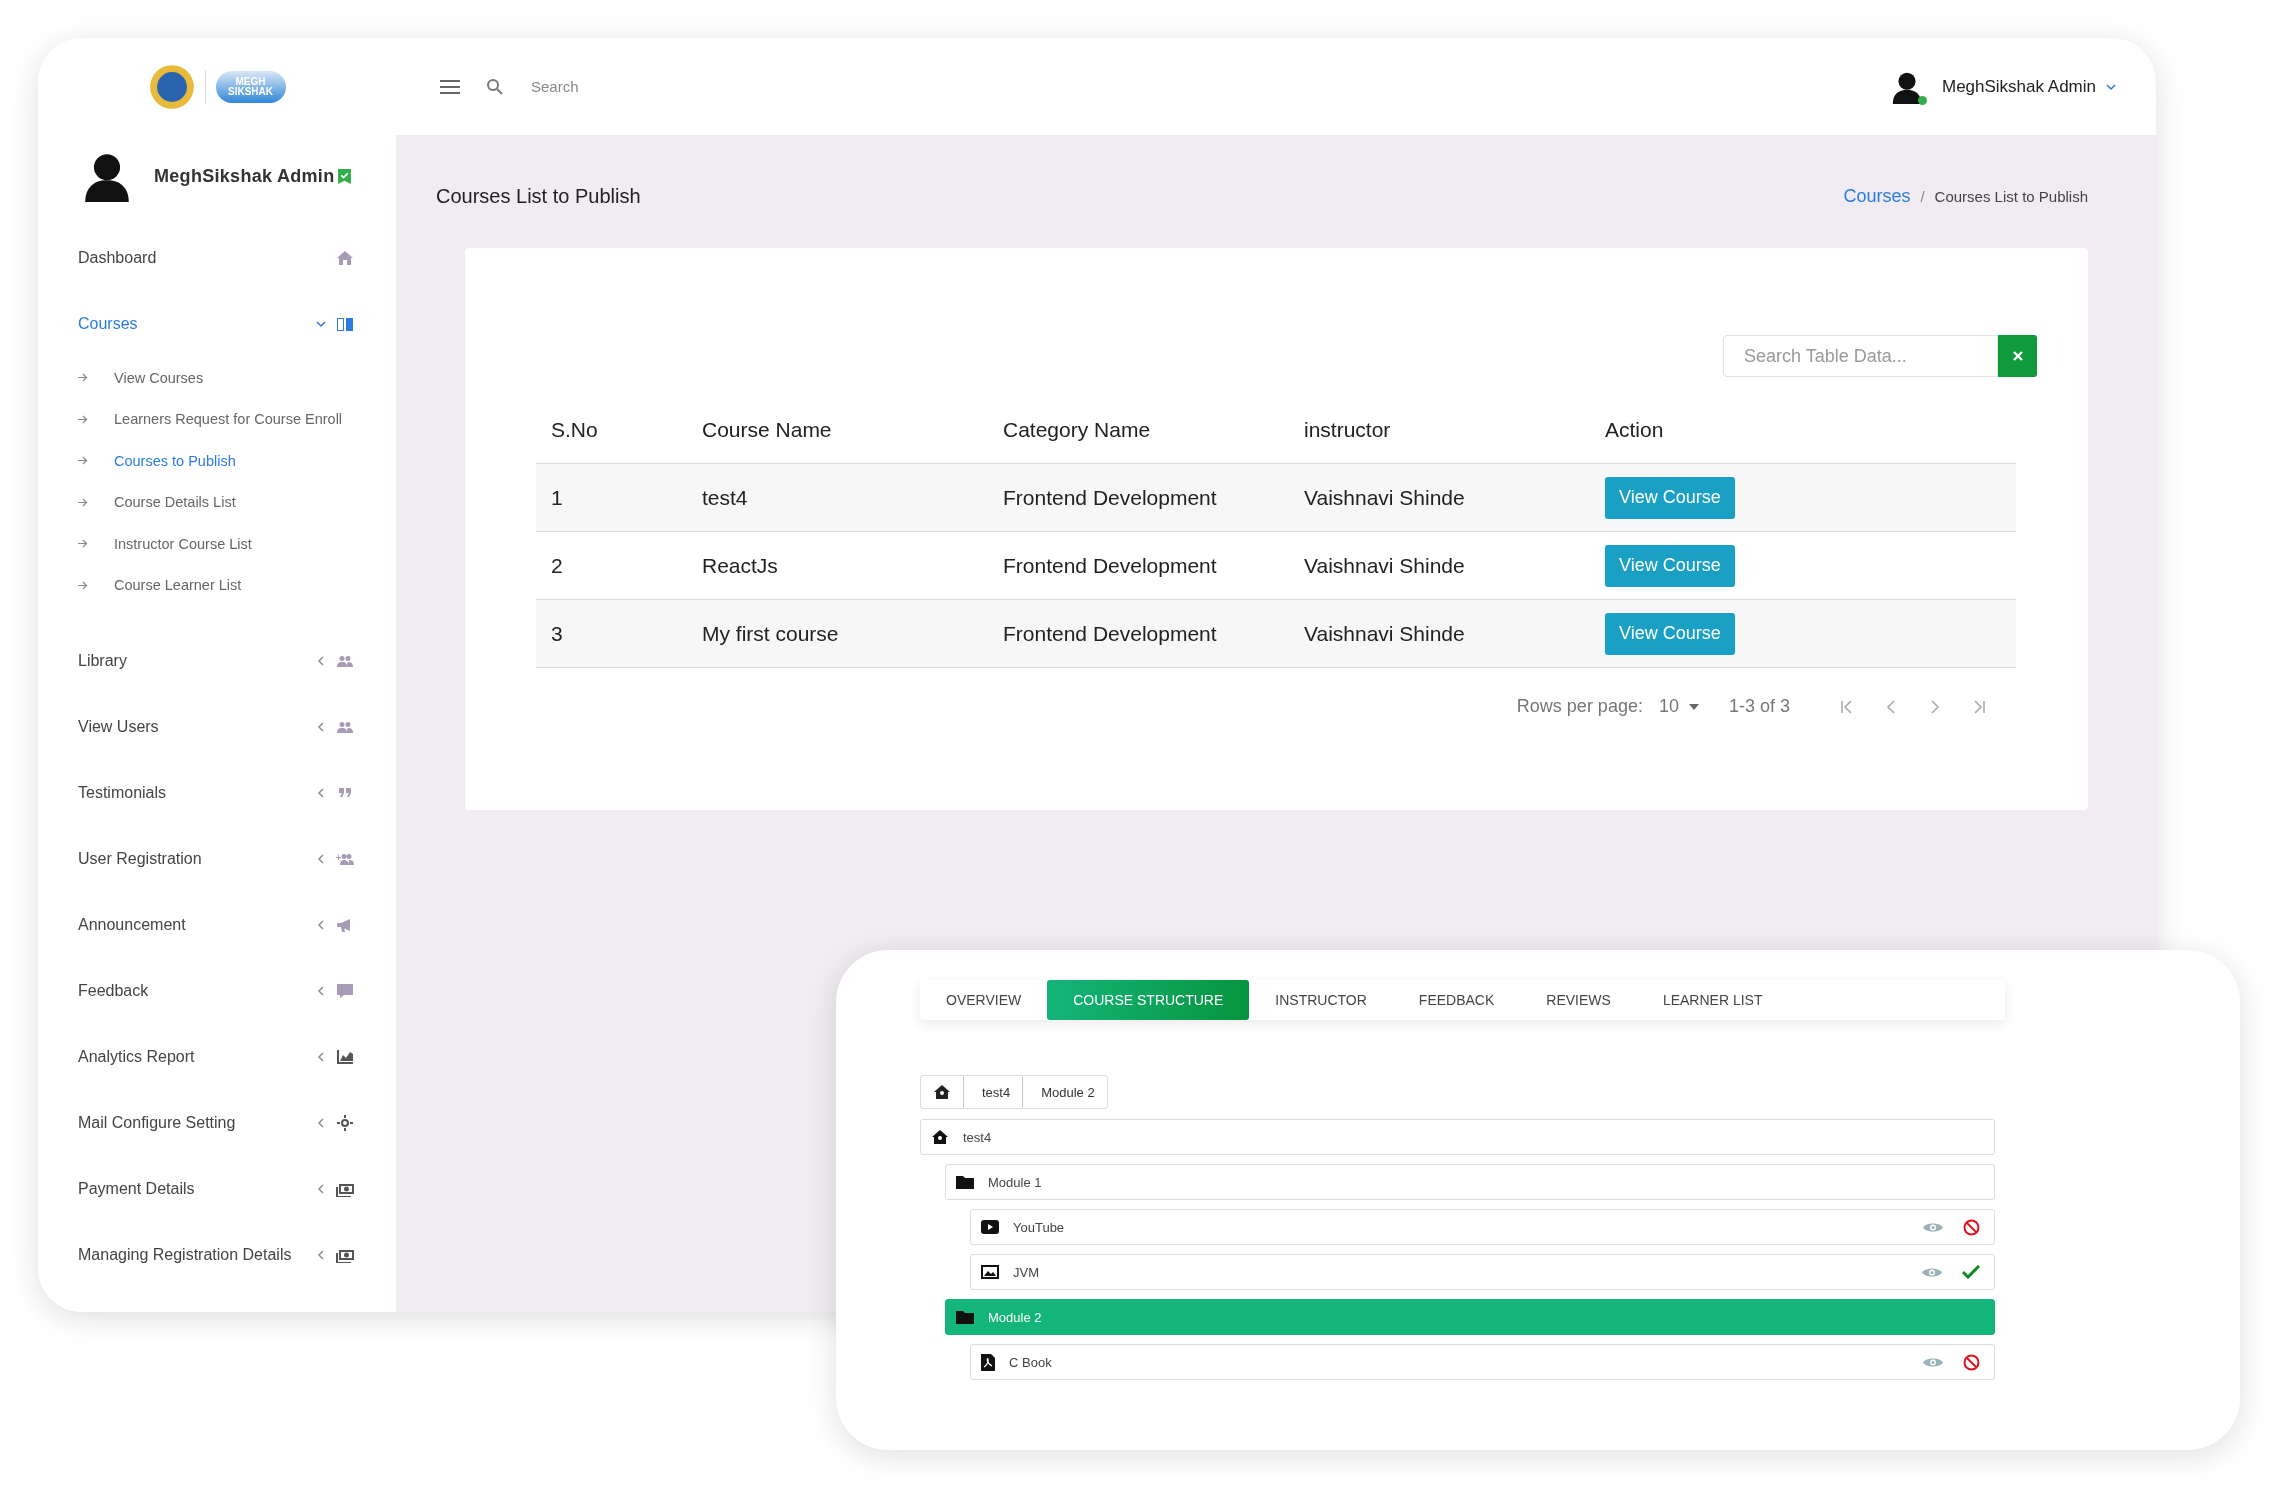  What do you see at coordinates (1678, 706) in the screenshot?
I see `rows-per-page-select: 10` at bounding box center [1678, 706].